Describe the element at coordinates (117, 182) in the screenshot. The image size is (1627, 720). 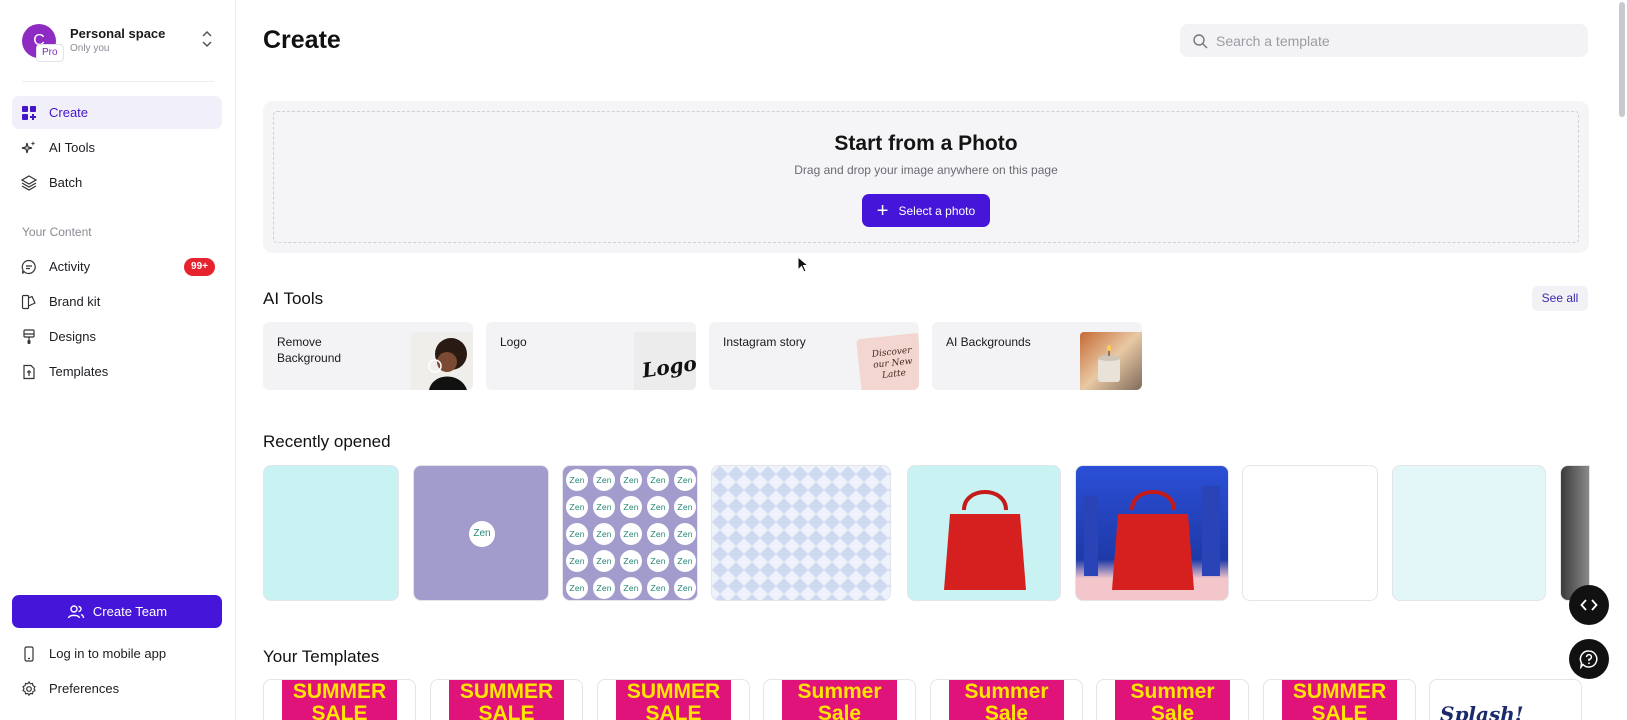
I see `sidebar-item-batch: Batch` at that location.